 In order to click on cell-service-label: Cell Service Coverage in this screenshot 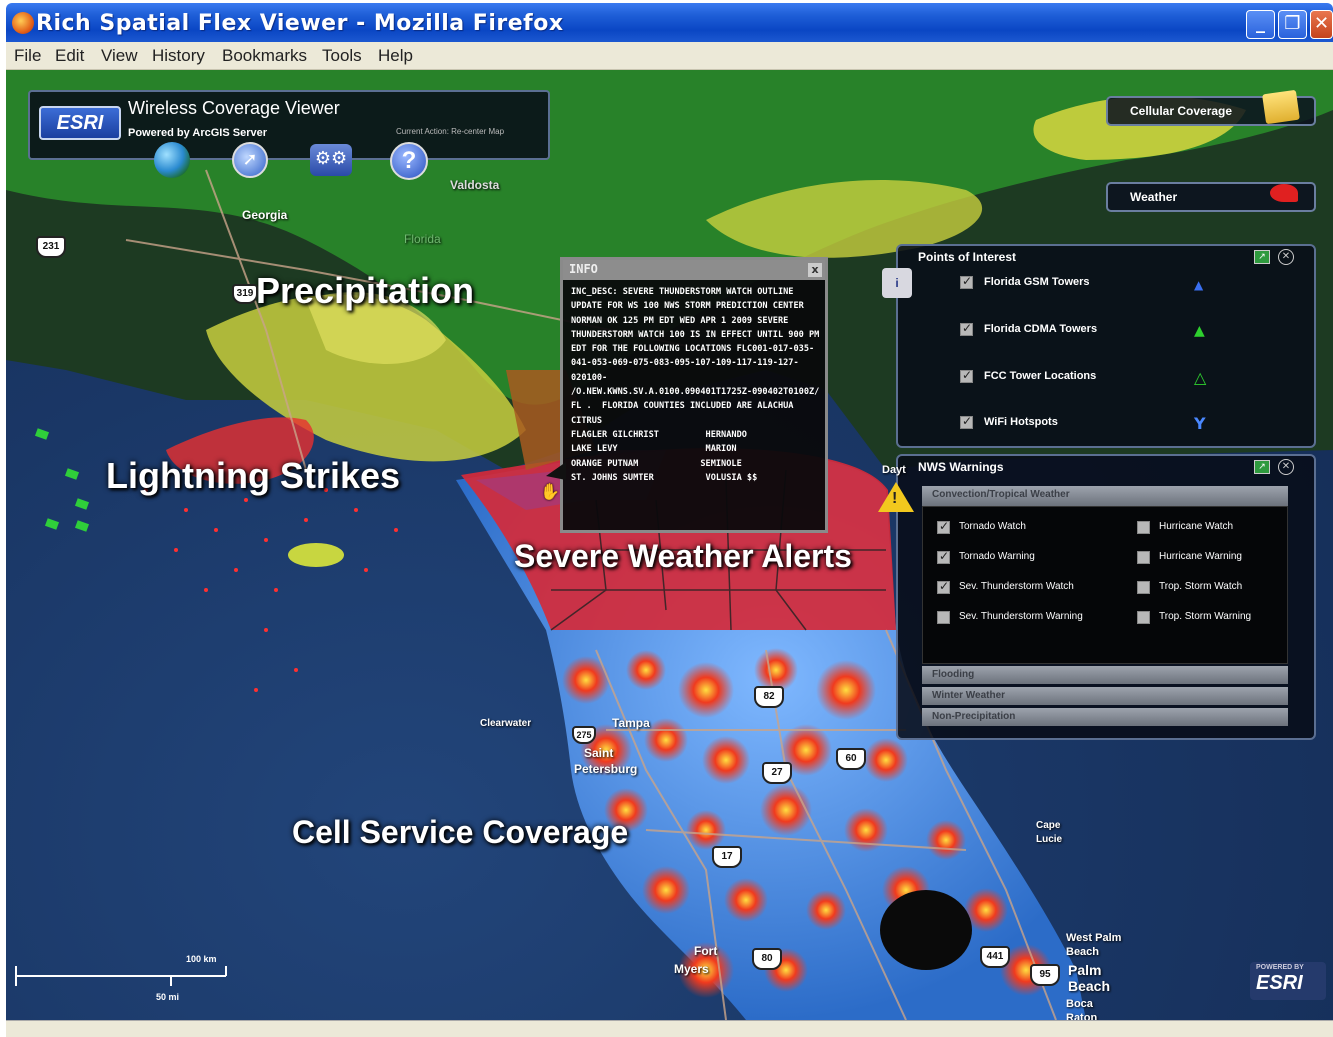, I will do `click(460, 832)`.